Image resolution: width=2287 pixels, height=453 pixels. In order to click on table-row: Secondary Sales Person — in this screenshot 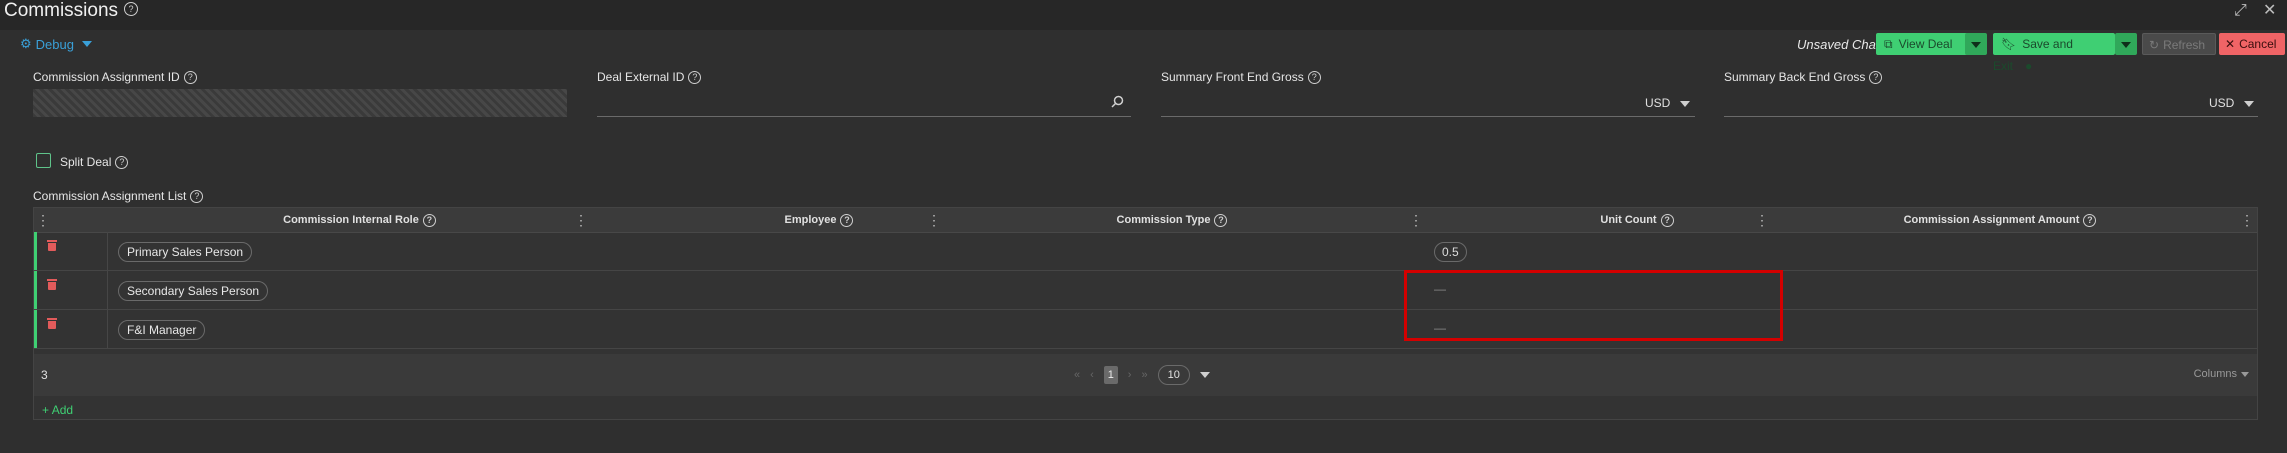, I will do `click(1145, 290)`.